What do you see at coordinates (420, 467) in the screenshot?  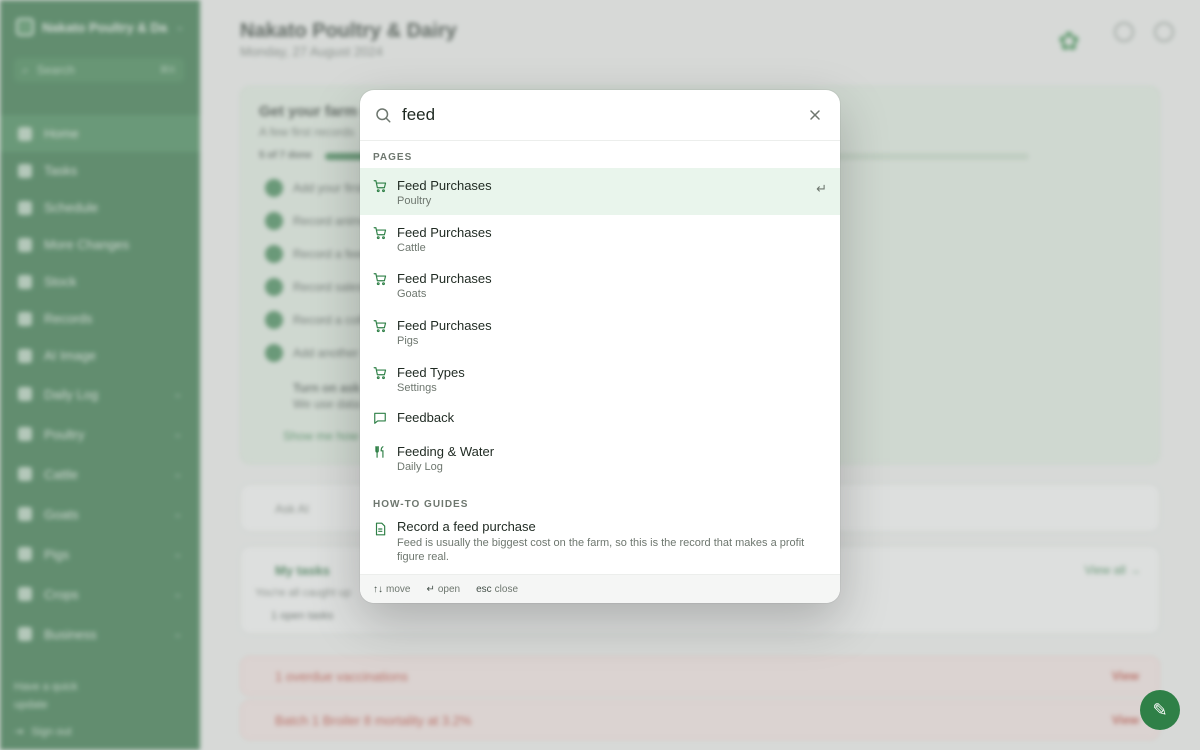 I see `result-subtitle: Daily Log` at bounding box center [420, 467].